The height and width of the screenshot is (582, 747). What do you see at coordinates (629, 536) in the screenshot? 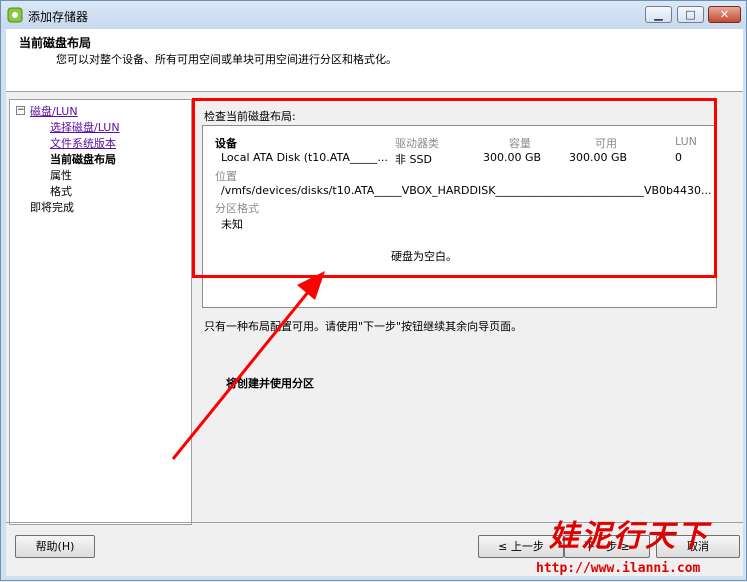
I see `watermark-logo: 娃泥行天下` at bounding box center [629, 536].